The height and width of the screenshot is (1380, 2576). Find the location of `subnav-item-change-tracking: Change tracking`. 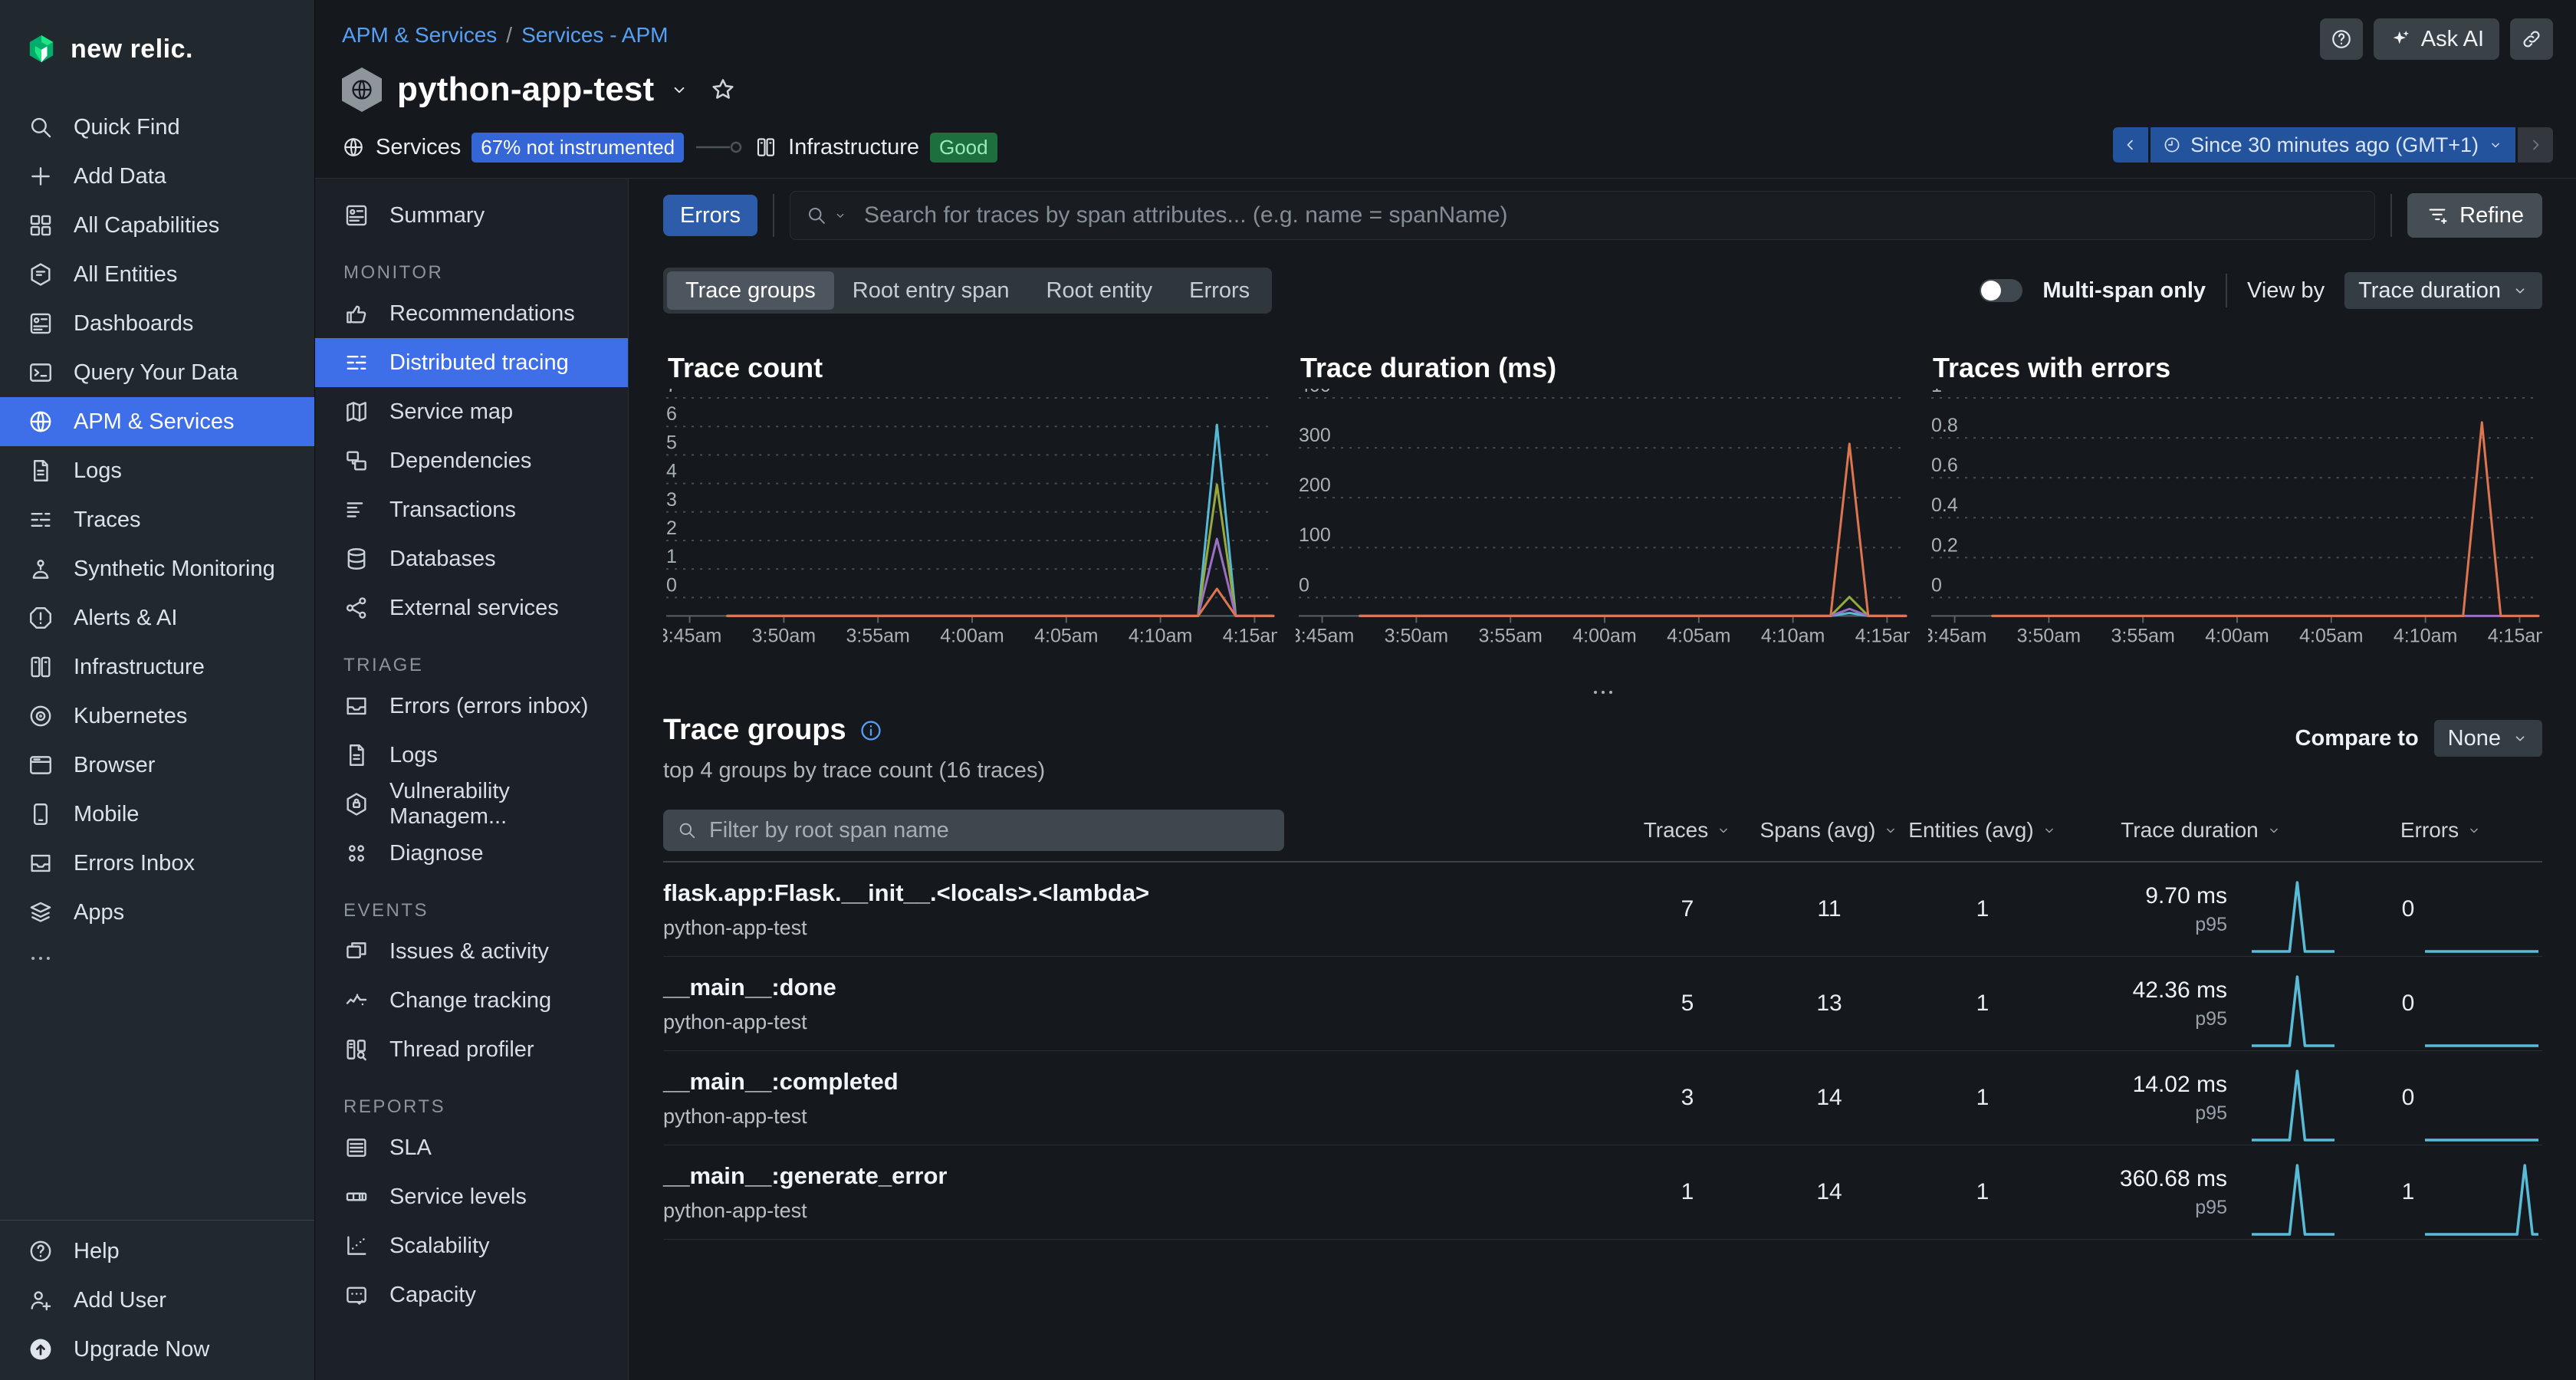

subnav-item-change-tracking: Change tracking is located at coordinates (471, 1001).